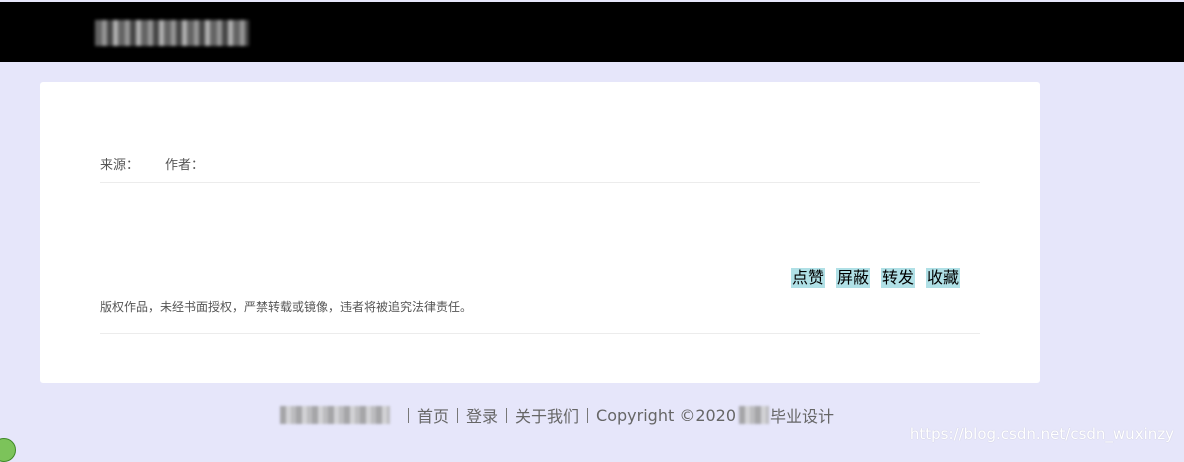 This screenshot has height=462, width=1184. I want to click on meta-divider, so click(540, 182).